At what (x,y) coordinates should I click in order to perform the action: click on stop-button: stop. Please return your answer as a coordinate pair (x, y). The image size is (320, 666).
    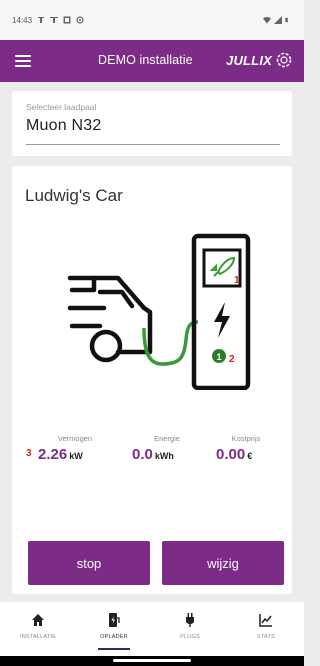
    Looking at the image, I should click on (89, 563).